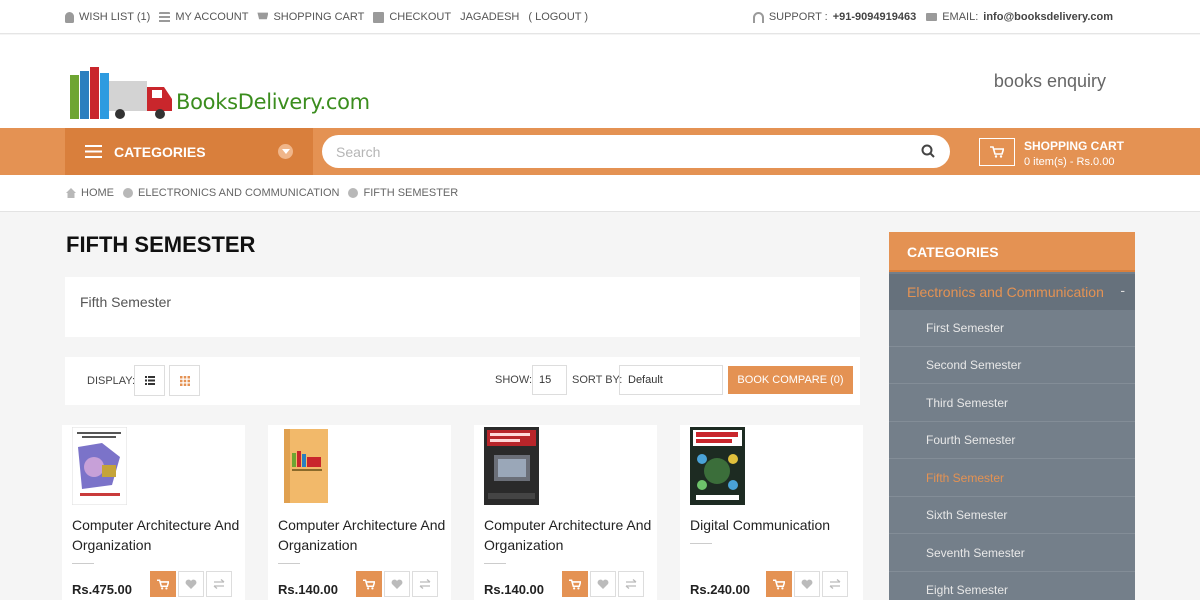 Image resolution: width=1200 pixels, height=600 pixels. I want to click on breadcrumb-fifth-semester: FIFTH SEMESTER, so click(403, 193).